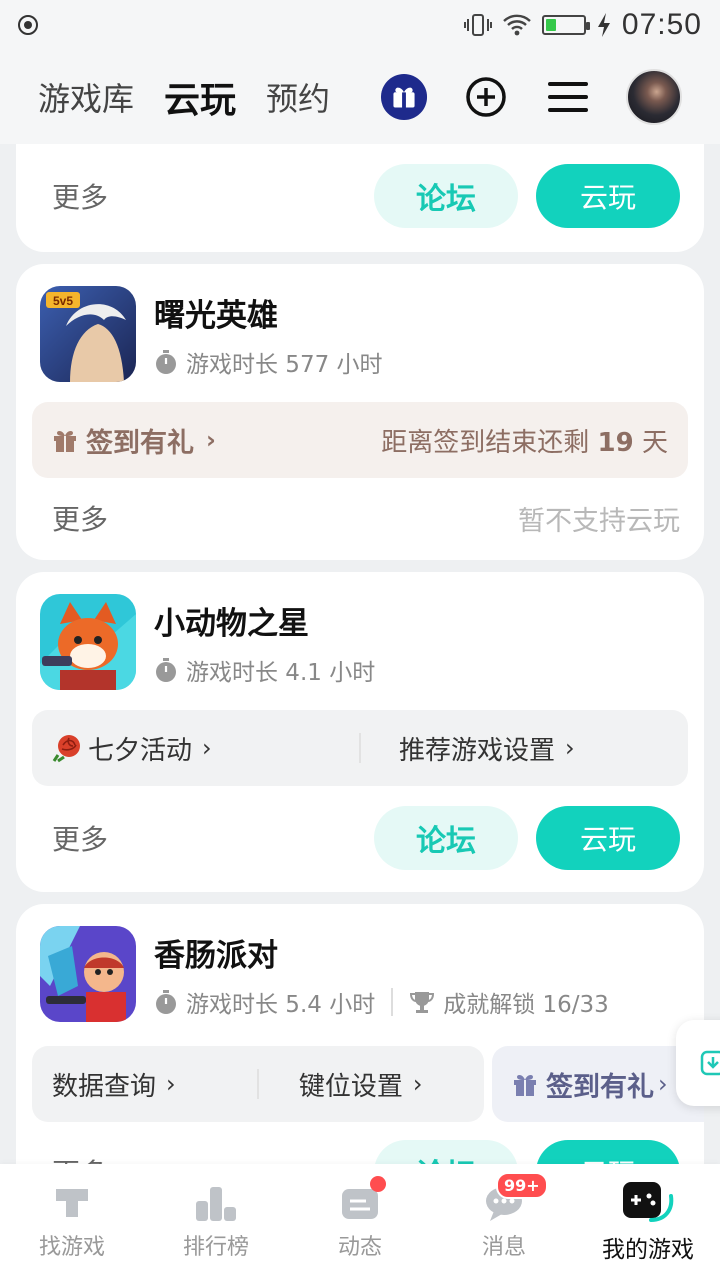 The image size is (720, 1280). Describe the element at coordinates (378, 1184) in the screenshot. I see `notification-dot` at that location.